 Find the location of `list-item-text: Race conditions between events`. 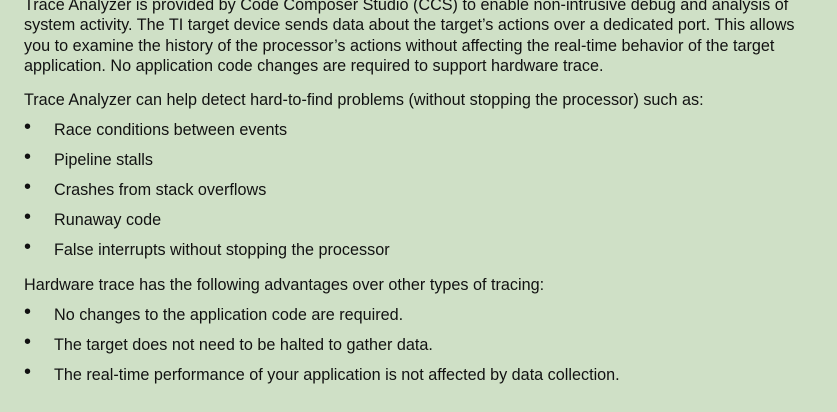

list-item-text: Race conditions between events is located at coordinates (171, 130).